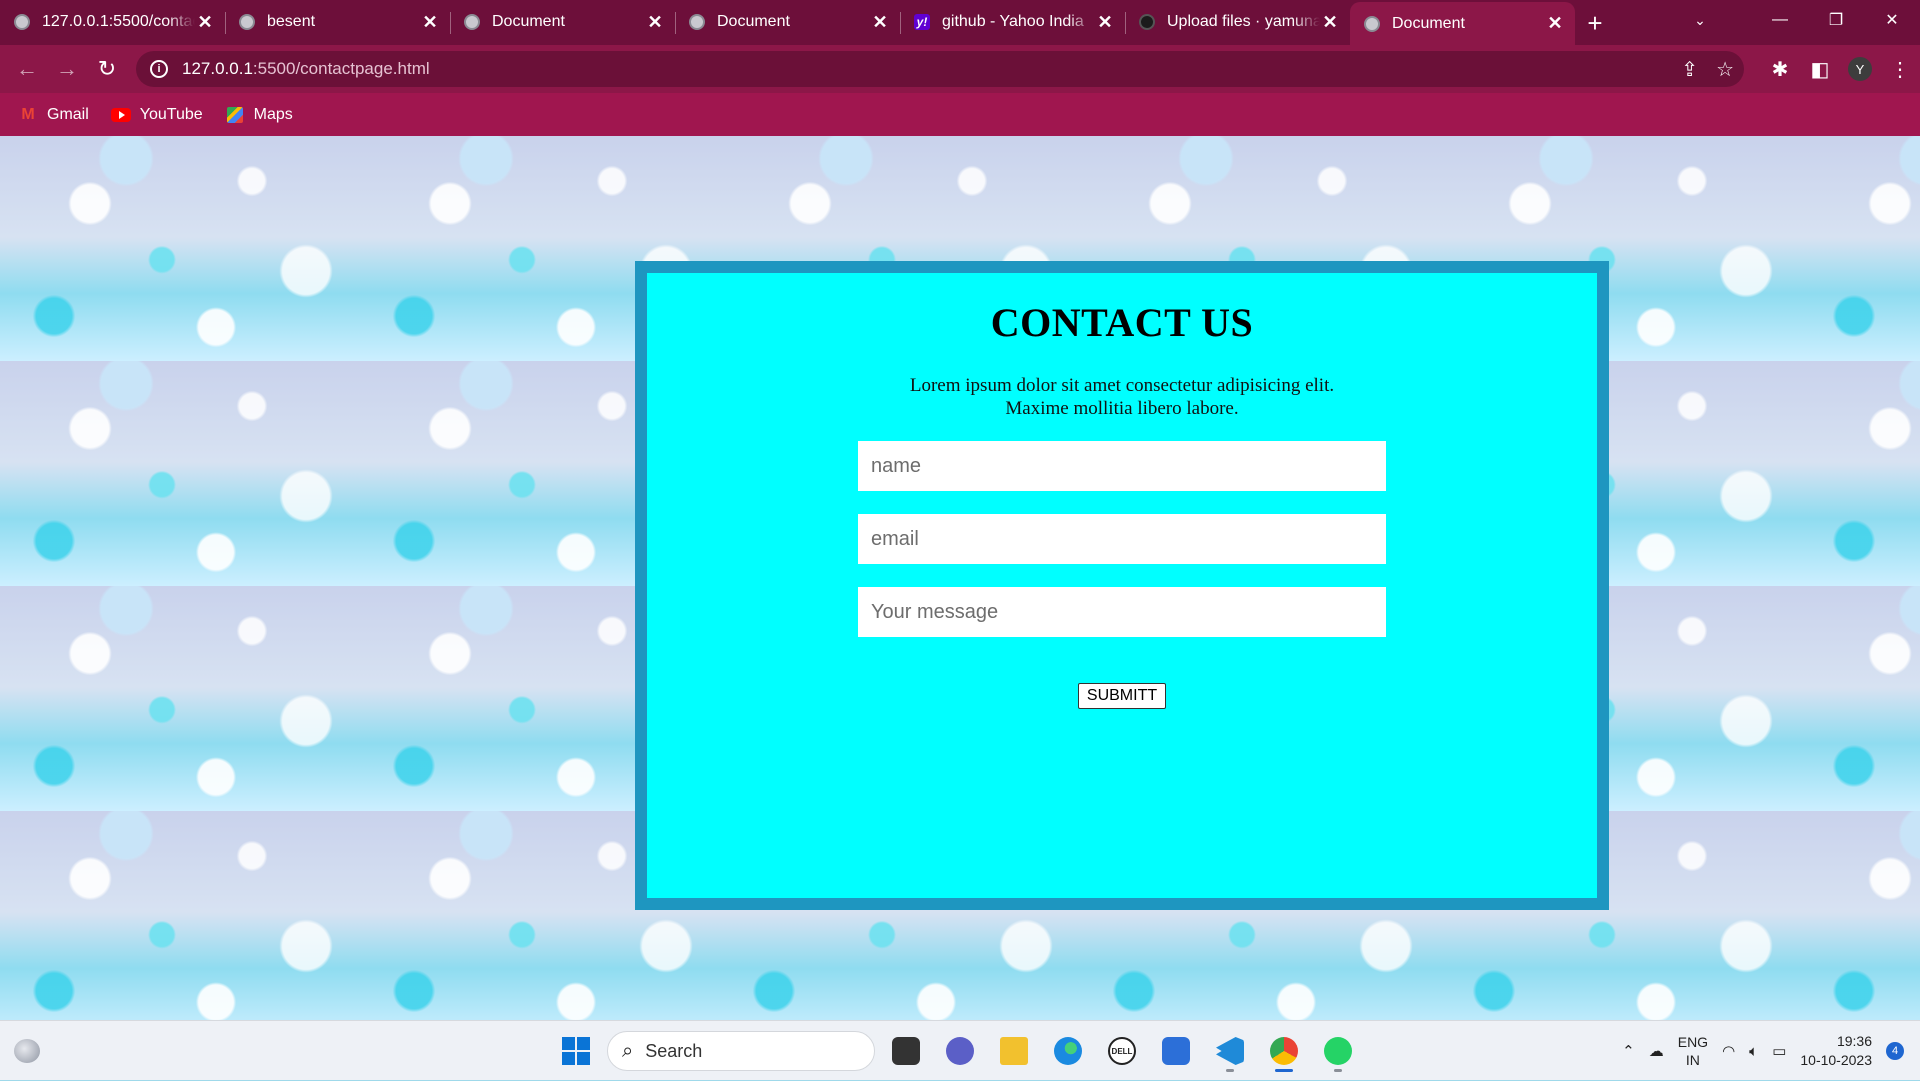 The width and height of the screenshot is (1920, 1081). What do you see at coordinates (1753, 1051) in the screenshot?
I see `volume-icon: 🔈︎` at bounding box center [1753, 1051].